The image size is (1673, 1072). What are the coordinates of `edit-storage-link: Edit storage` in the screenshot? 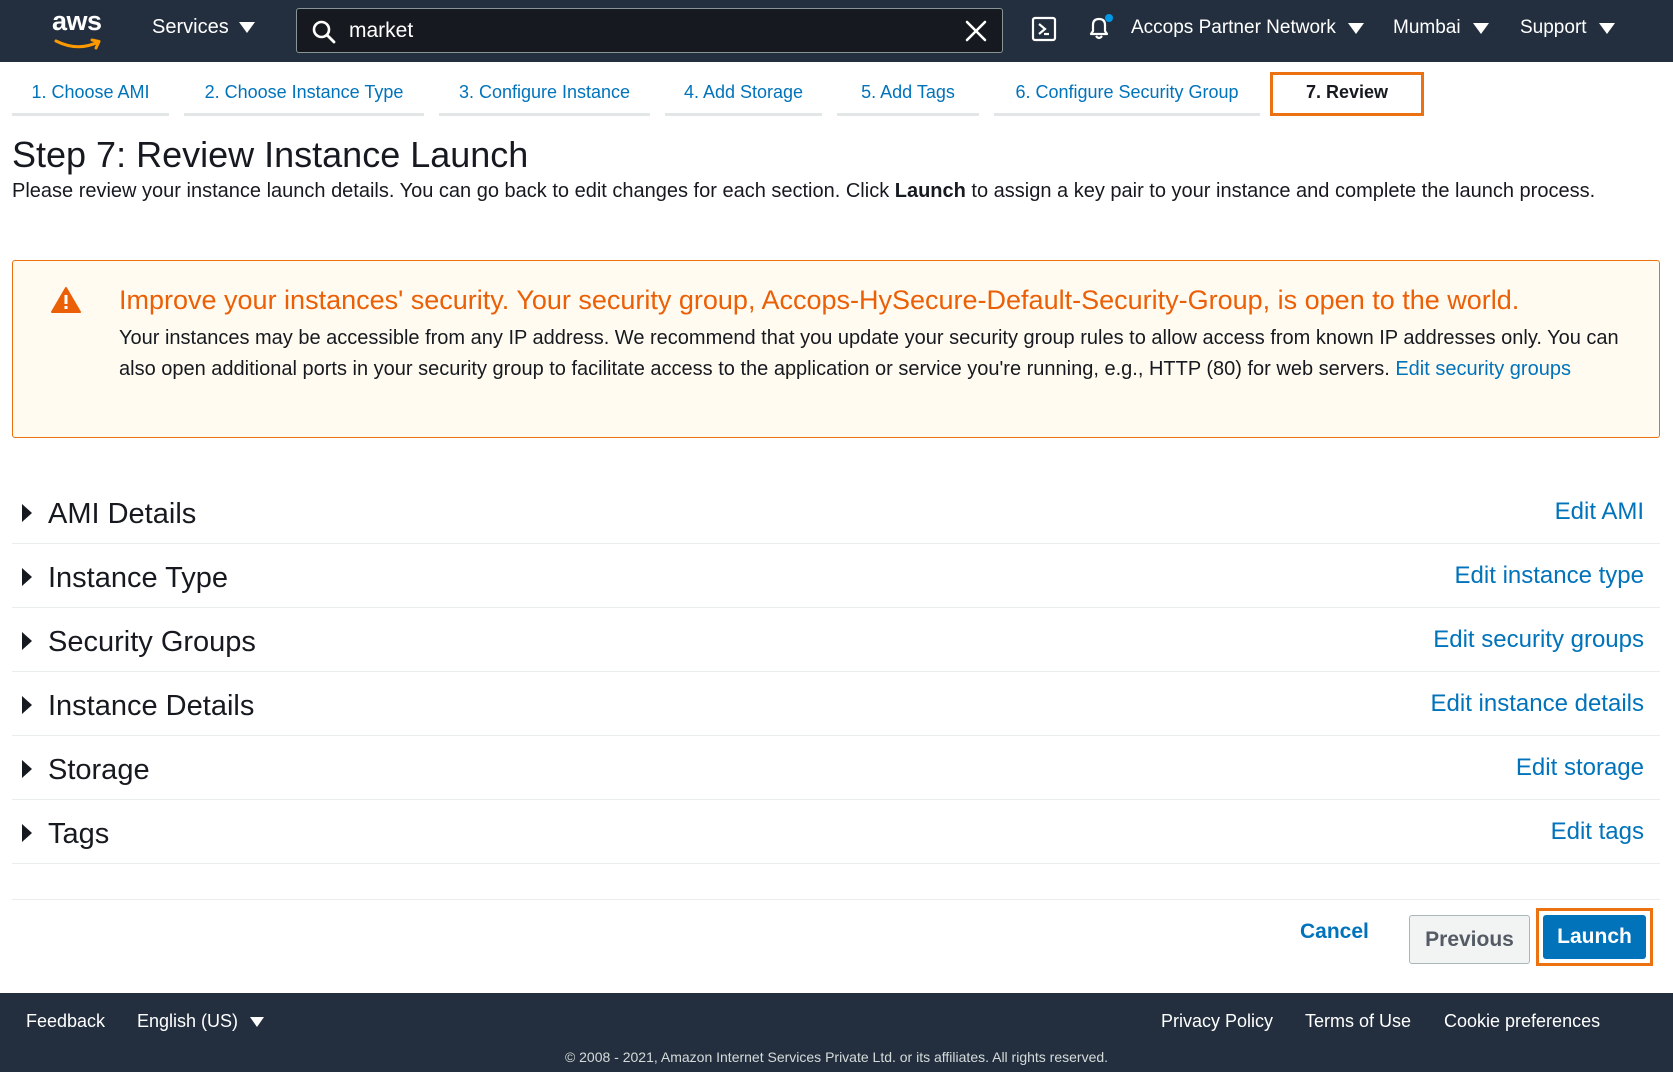 It's located at (1580, 768).